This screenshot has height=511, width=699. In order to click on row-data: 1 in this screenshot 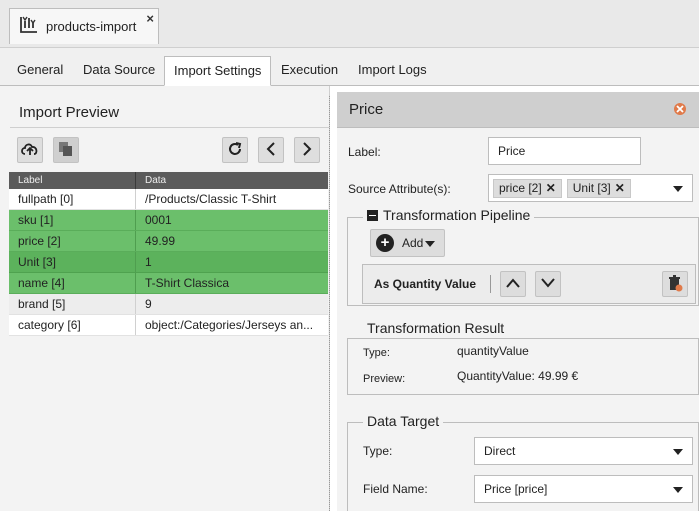, I will do `click(148, 262)`.